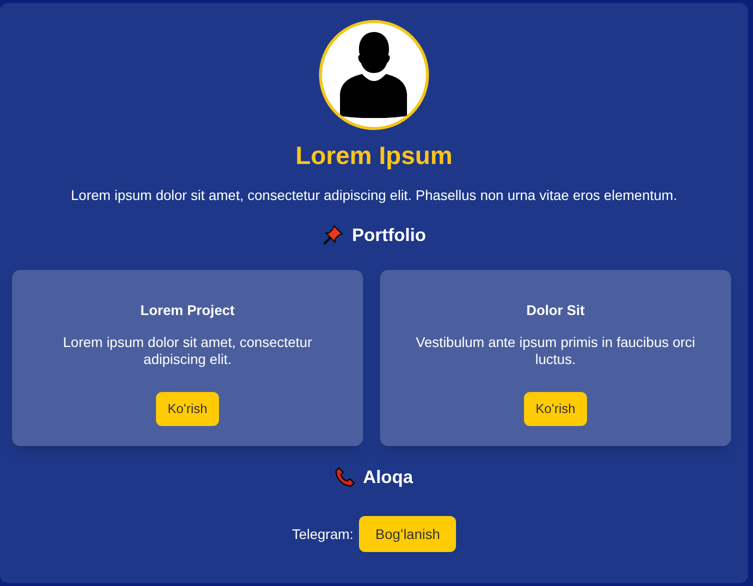 This screenshot has width=753, height=586. I want to click on person-silhouette-icon, so click(374, 75).